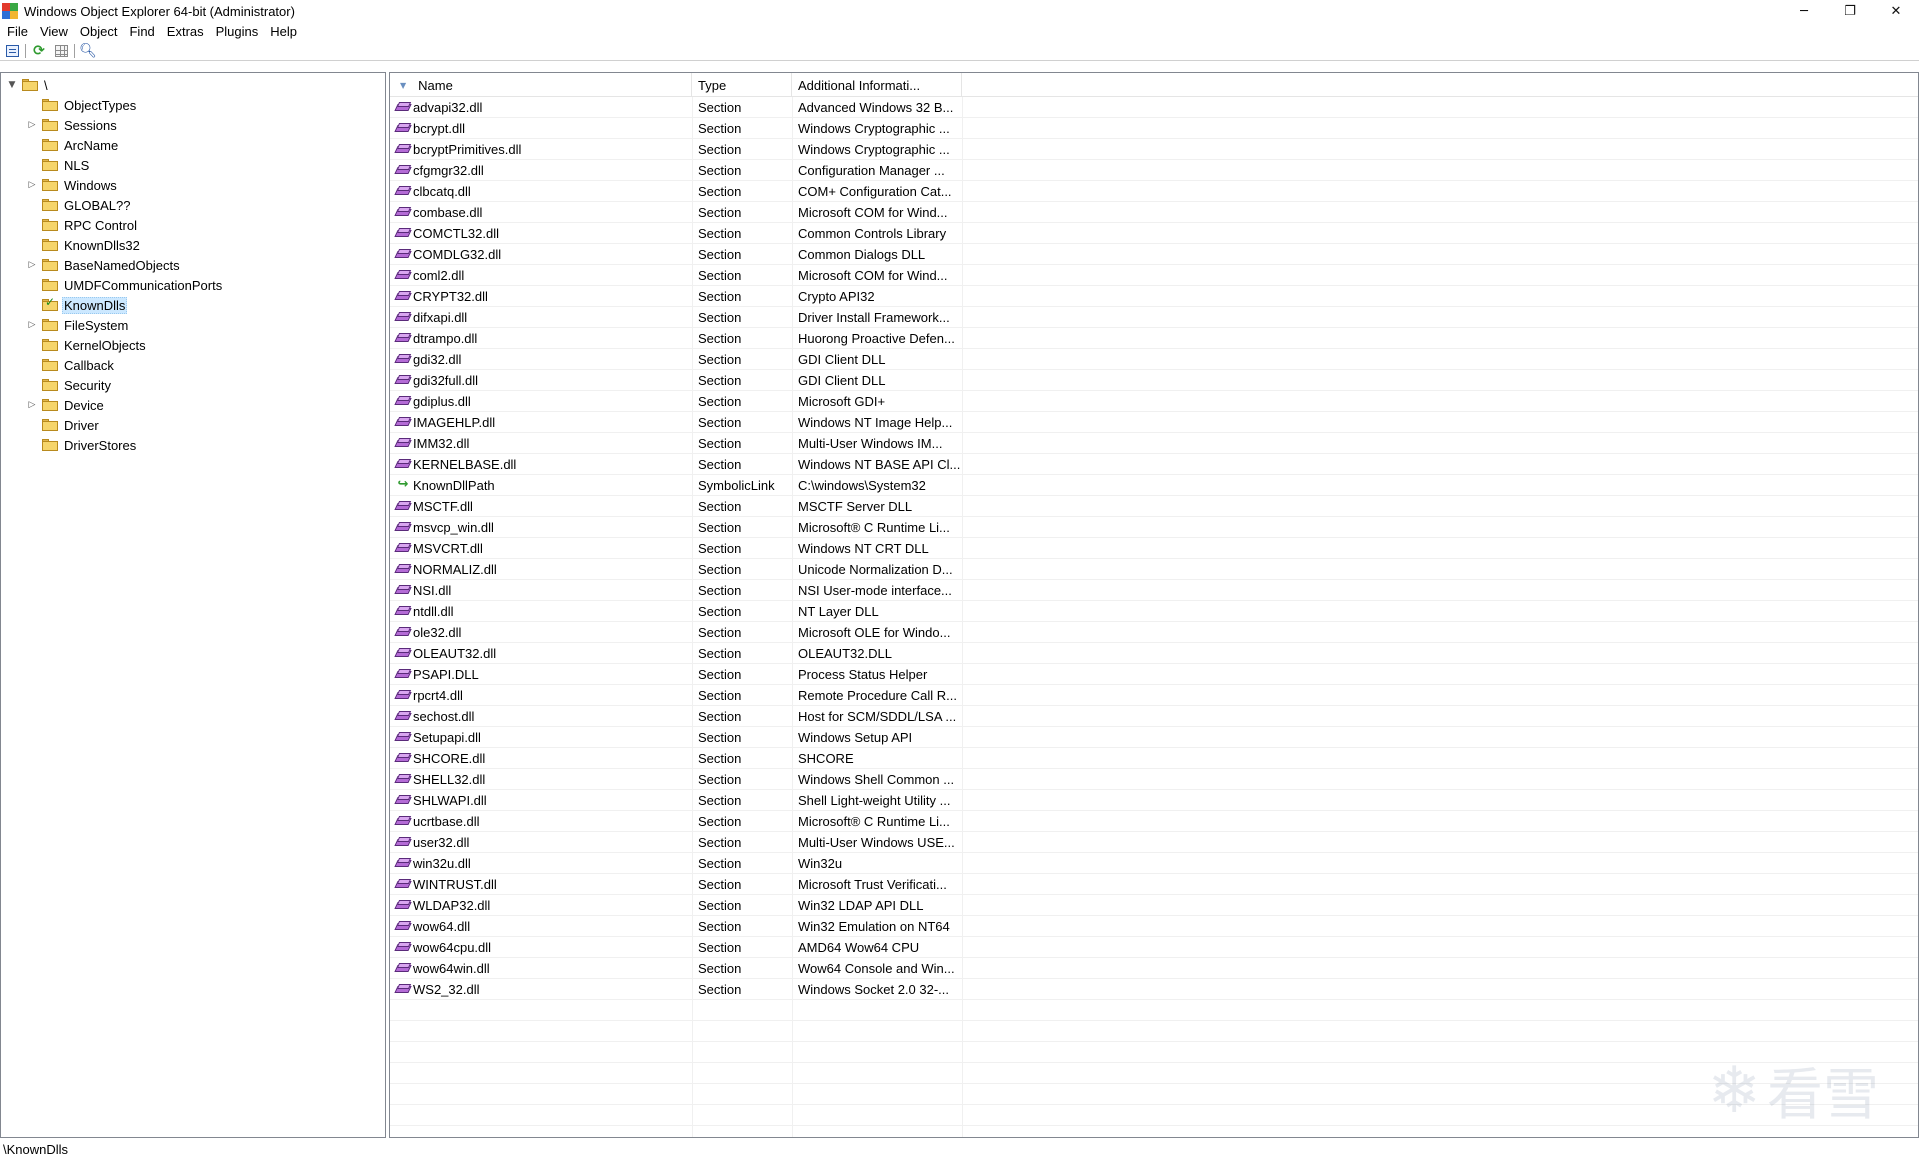  Describe the element at coordinates (1154, 296) in the screenshot. I see `list-row: CRYPT32.dll Section Crypto API32` at that location.